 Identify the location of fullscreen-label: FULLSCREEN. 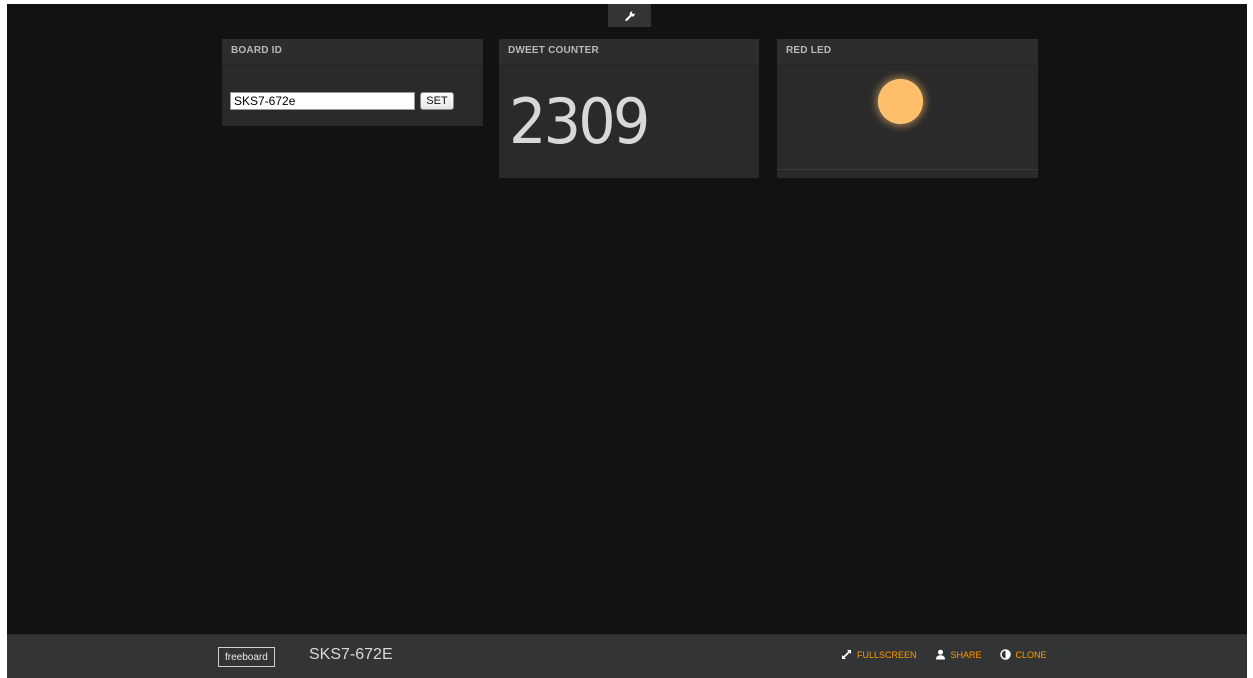
(887, 654).